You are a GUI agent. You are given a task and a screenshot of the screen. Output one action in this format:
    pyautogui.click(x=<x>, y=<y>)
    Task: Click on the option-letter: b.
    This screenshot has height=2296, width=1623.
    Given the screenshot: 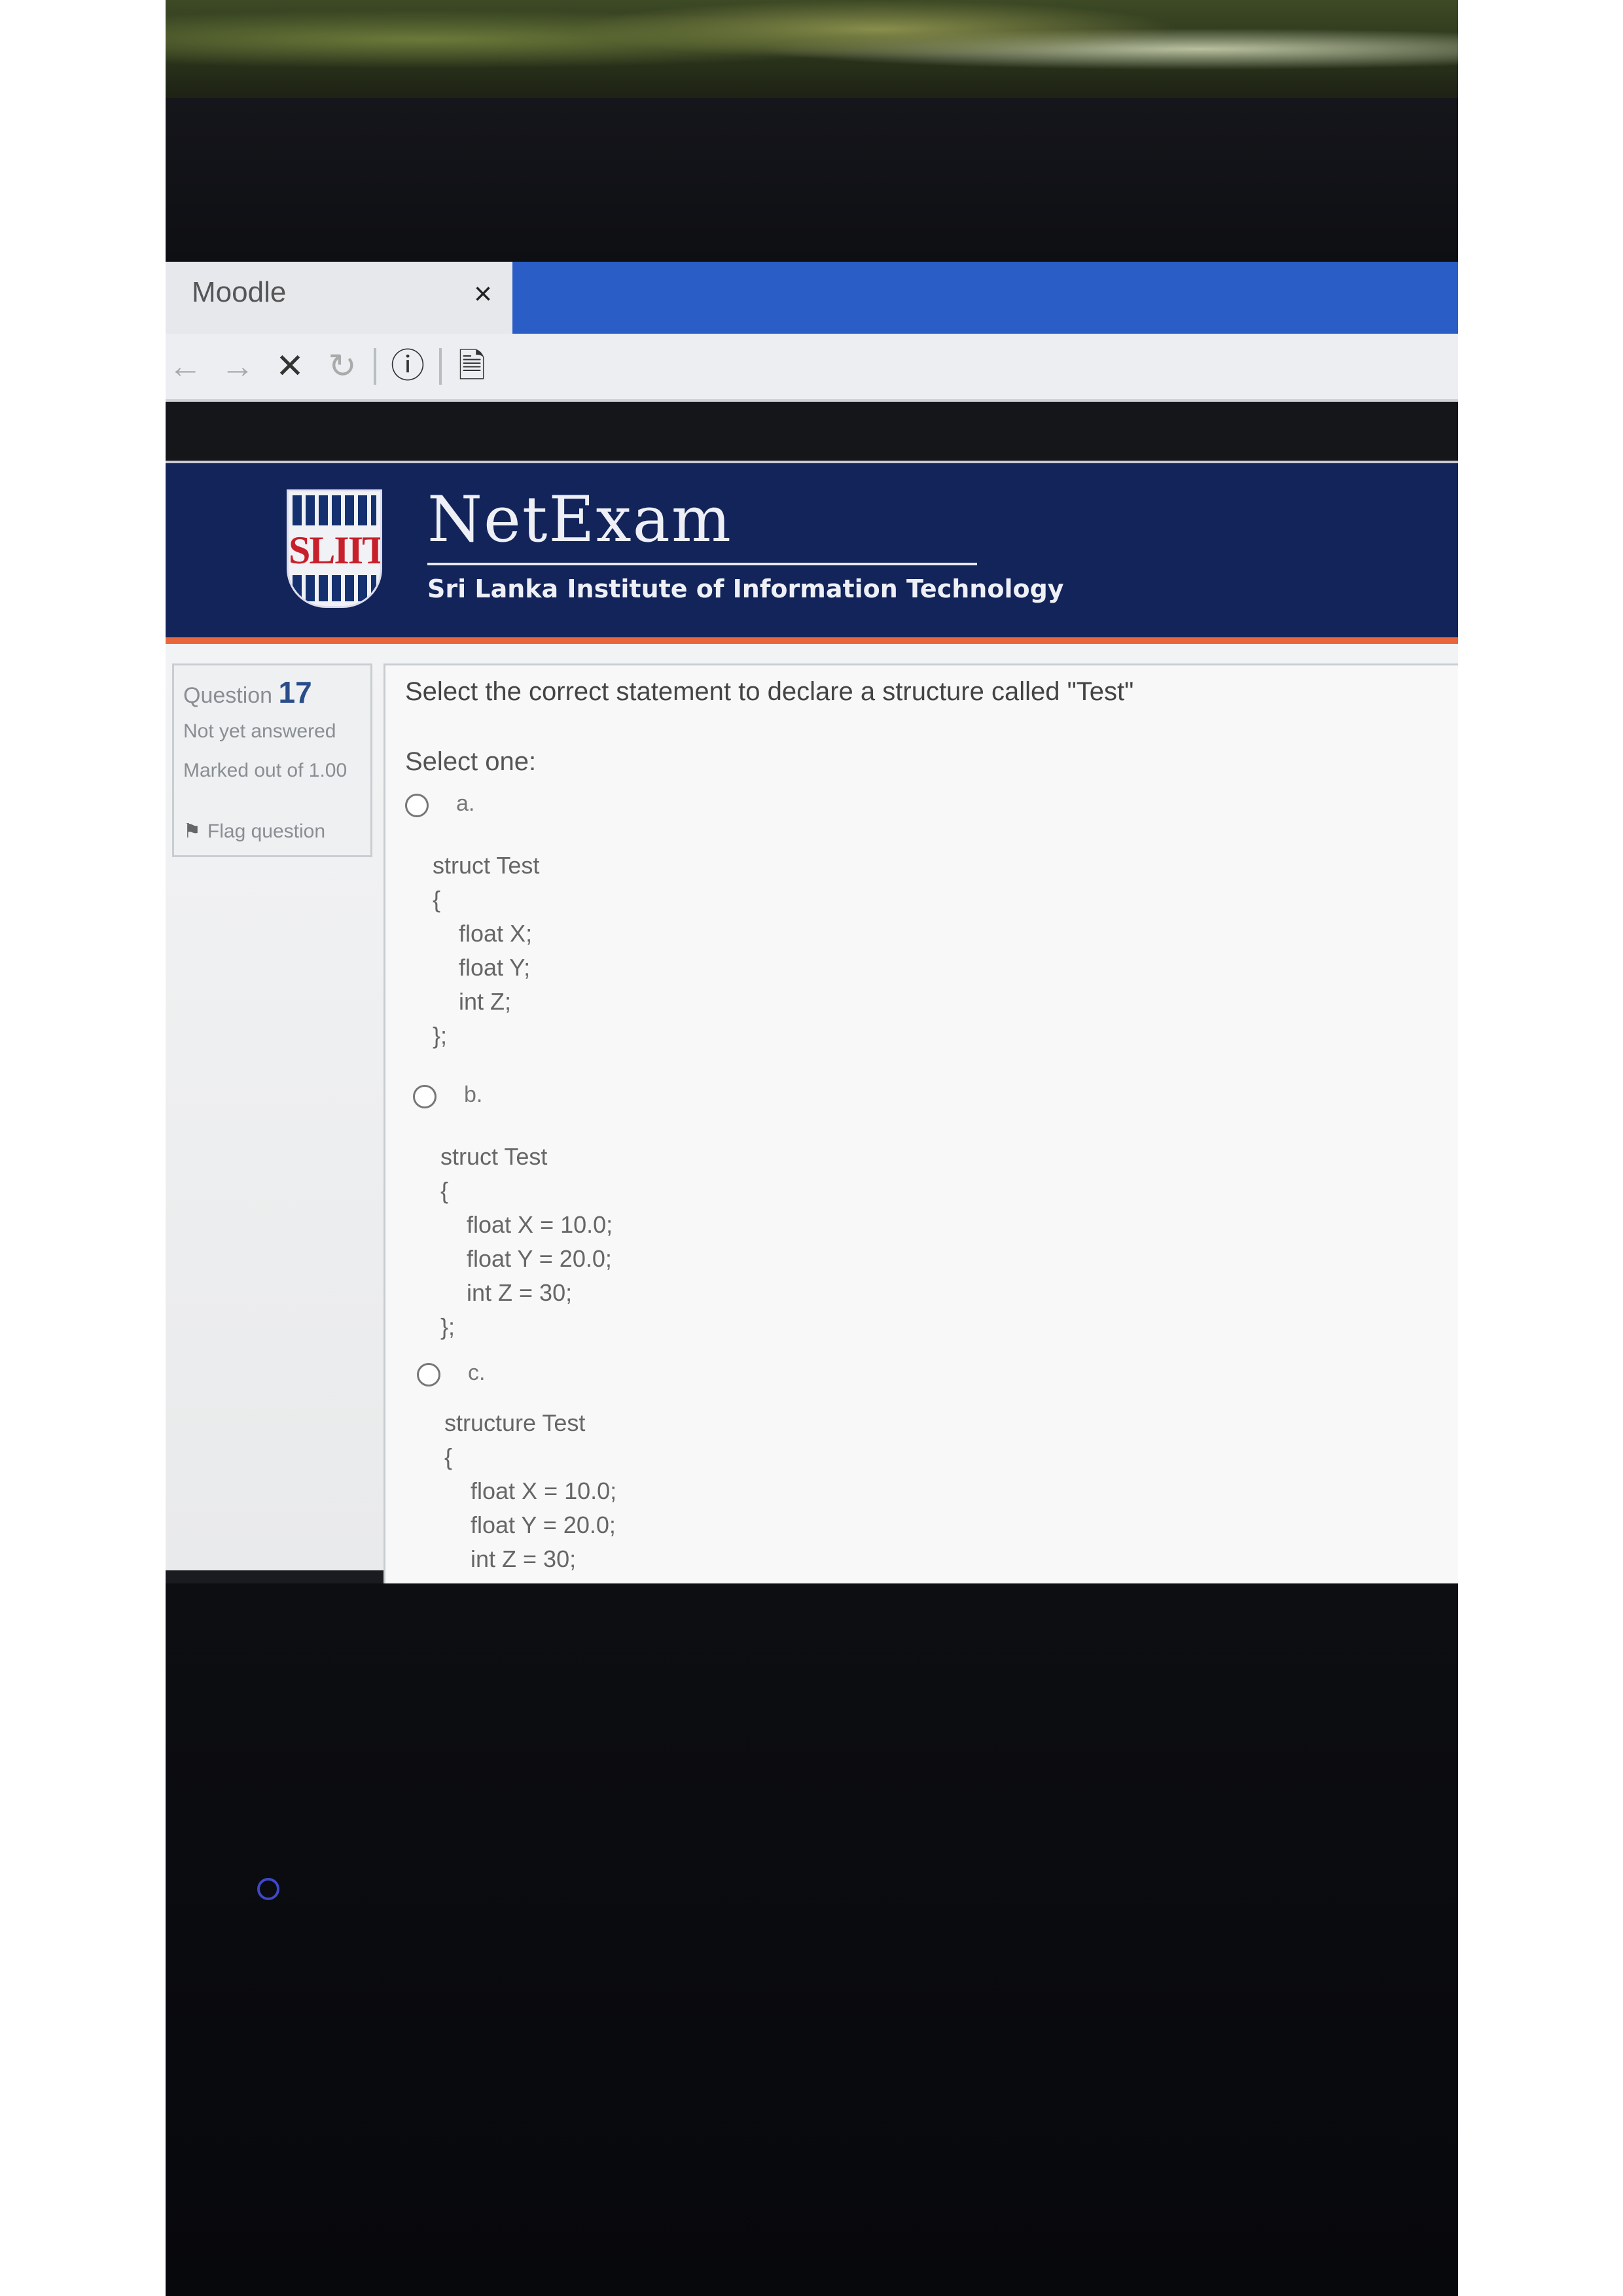 What is the action you would take?
    pyautogui.click(x=473, y=1094)
    